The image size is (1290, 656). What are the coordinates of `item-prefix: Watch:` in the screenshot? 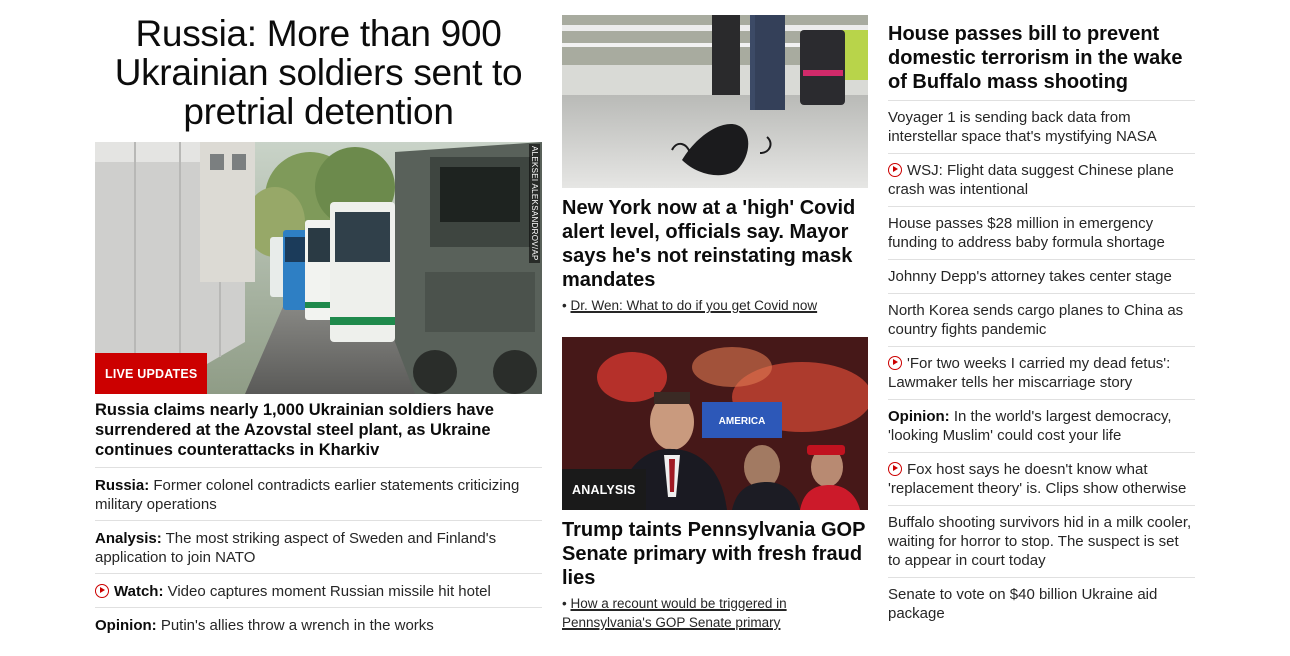 It's located at (139, 591).